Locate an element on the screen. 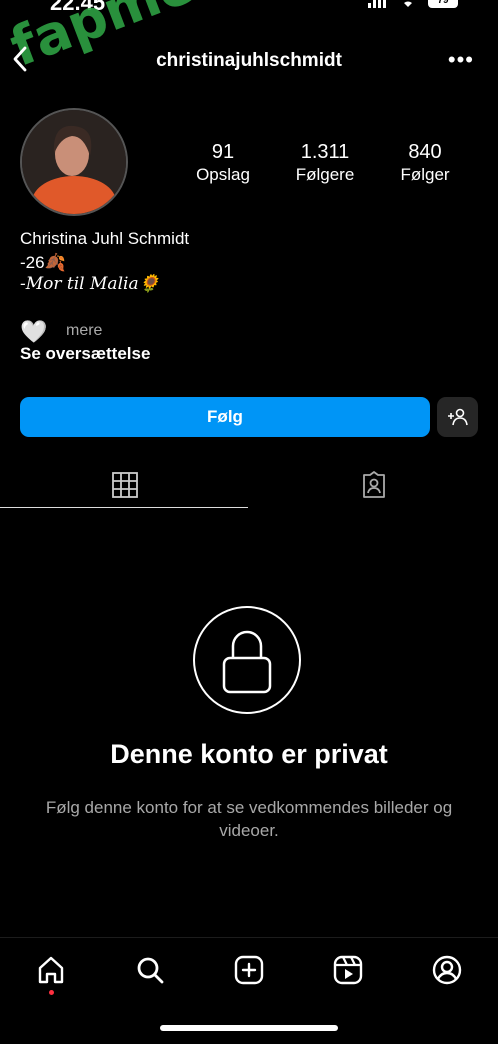  nav-reels is located at coordinates (348, 970).